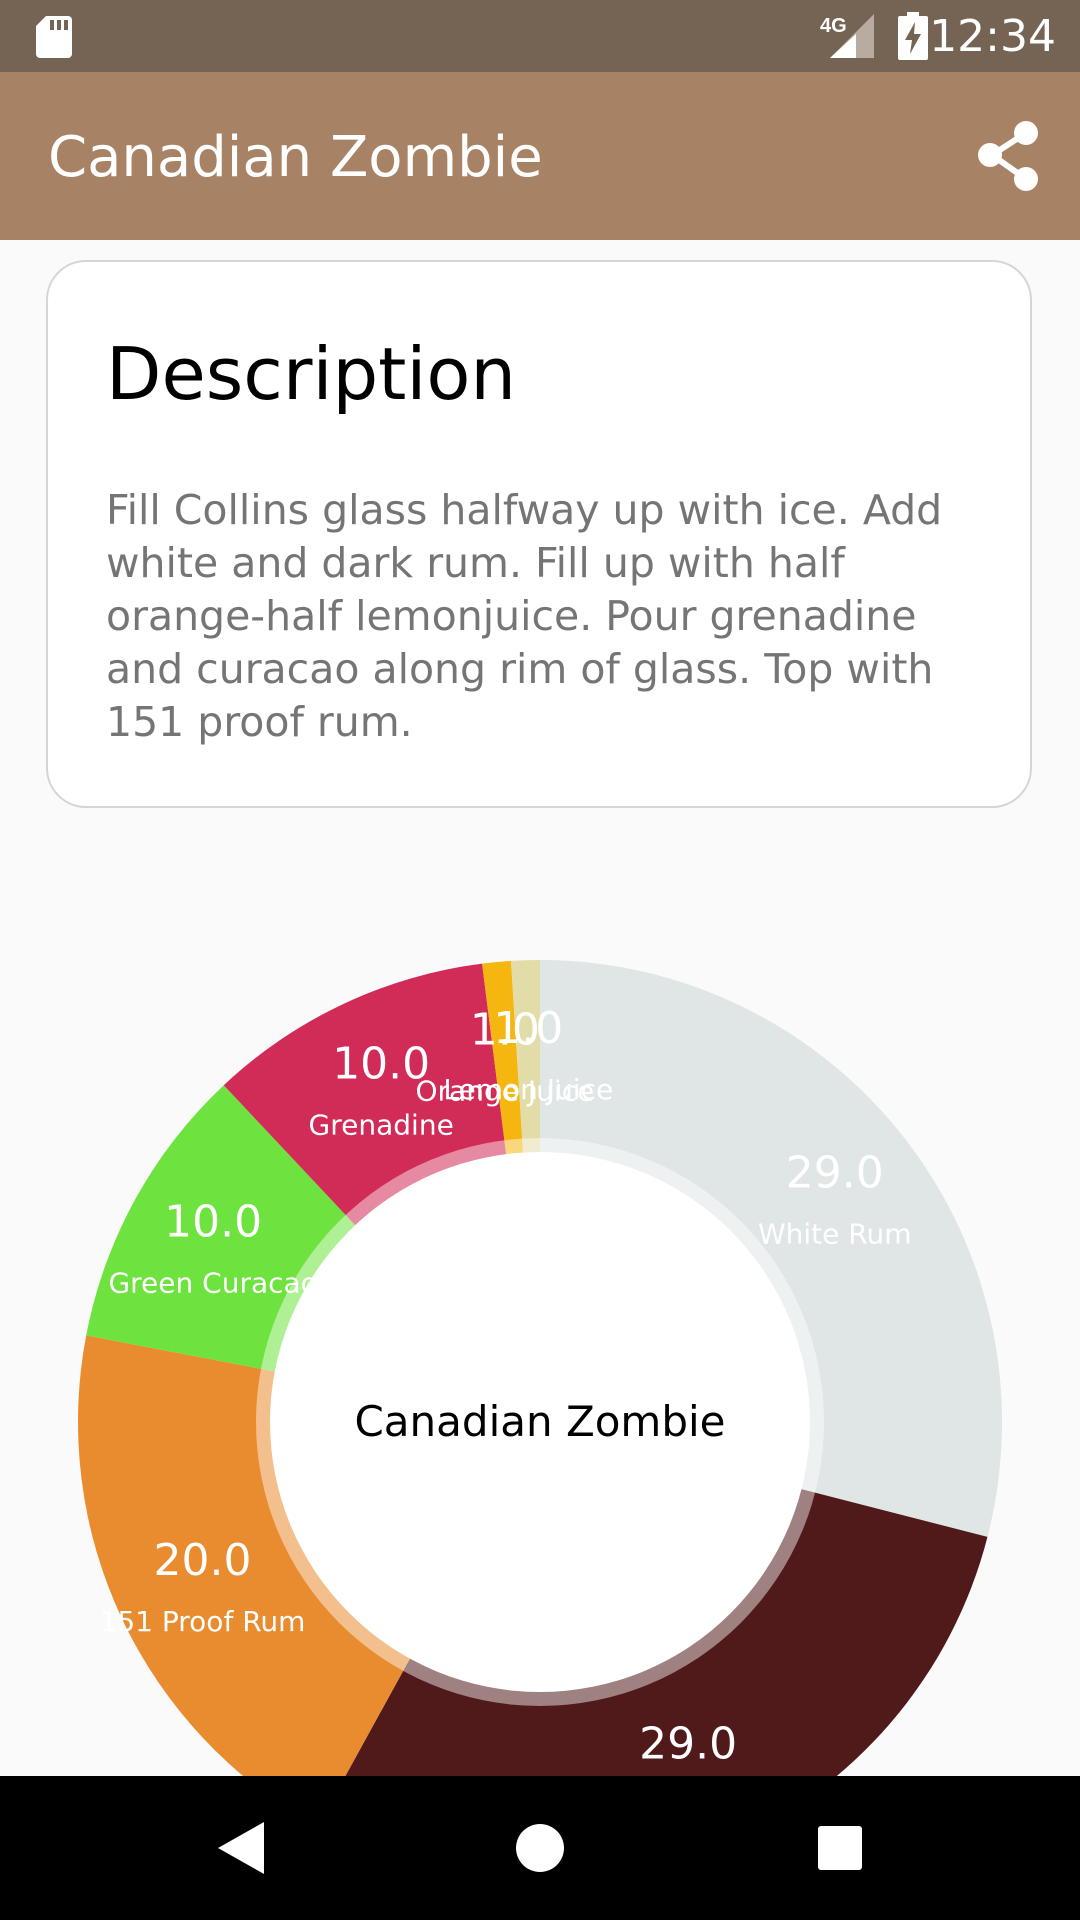 The width and height of the screenshot is (1080, 1920). I want to click on clock: 12:34, so click(992, 36).